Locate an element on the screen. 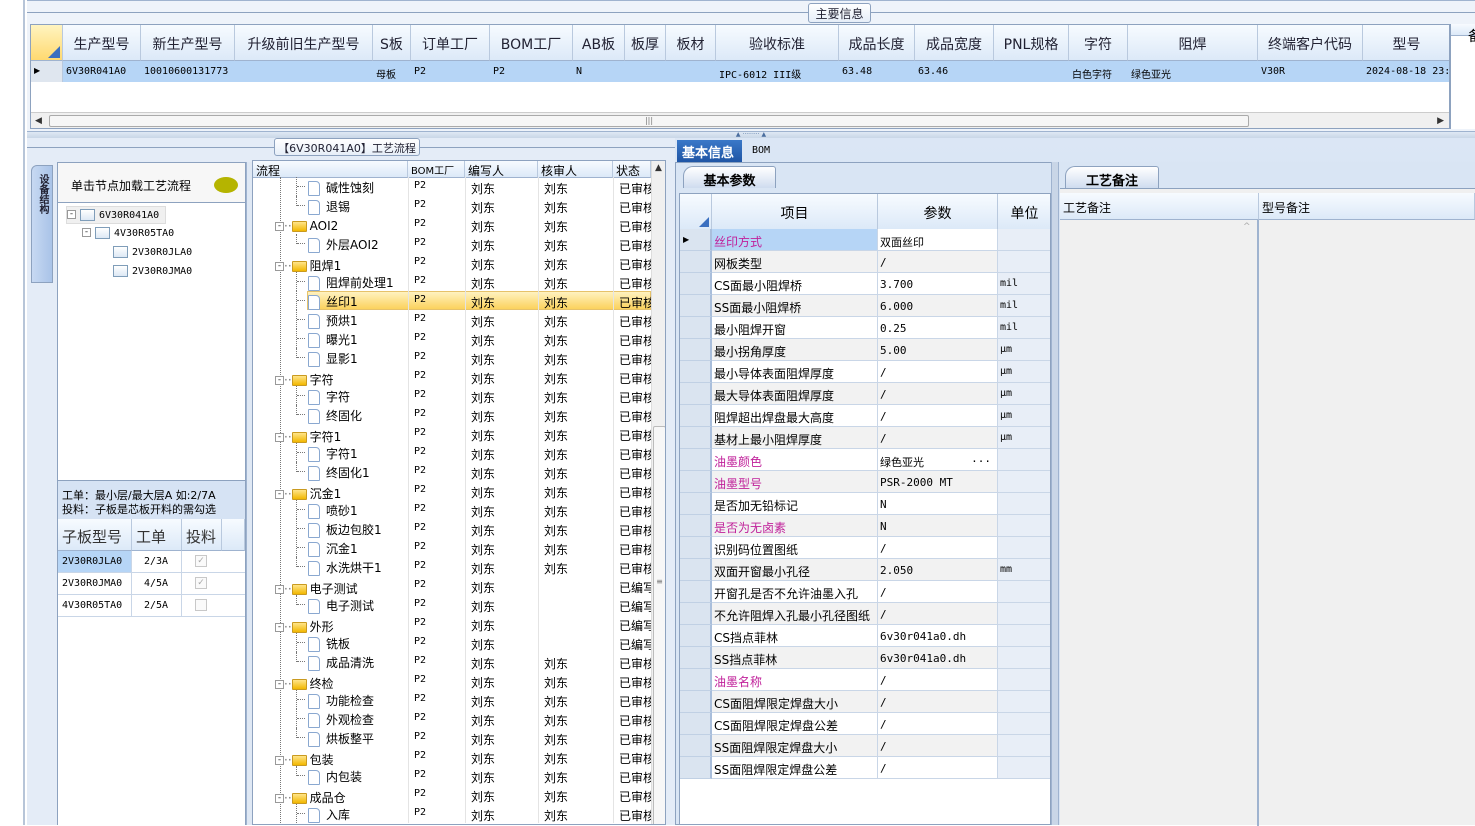 The image size is (1475, 826). structure-node: 2V30R0JLA0 is located at coordinates (146, 253).